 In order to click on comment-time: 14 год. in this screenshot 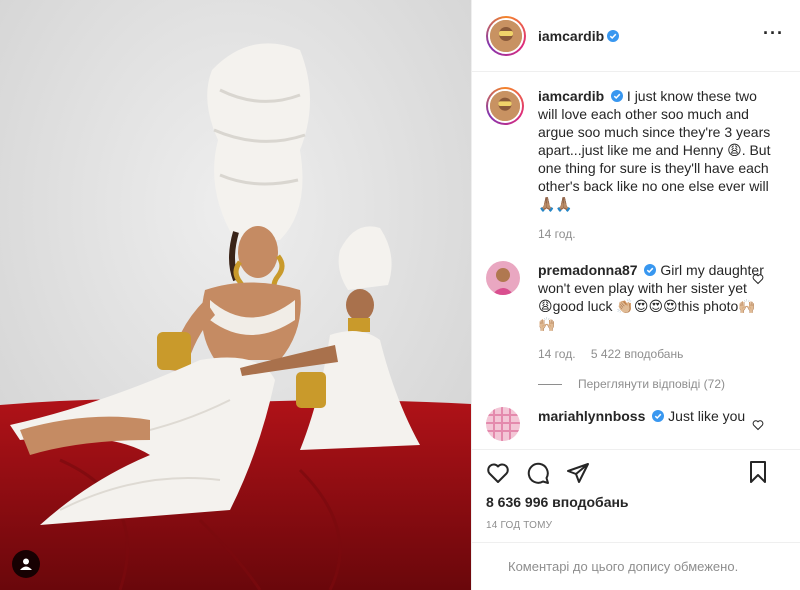, I will do `click(557, 354)`.